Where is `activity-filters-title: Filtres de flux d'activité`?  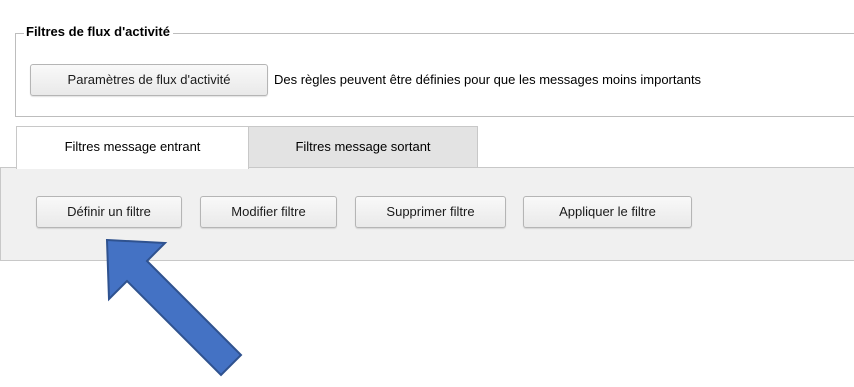 activity-filters-title: Filtres de flux d'activité is located at coordinates (98, 32).